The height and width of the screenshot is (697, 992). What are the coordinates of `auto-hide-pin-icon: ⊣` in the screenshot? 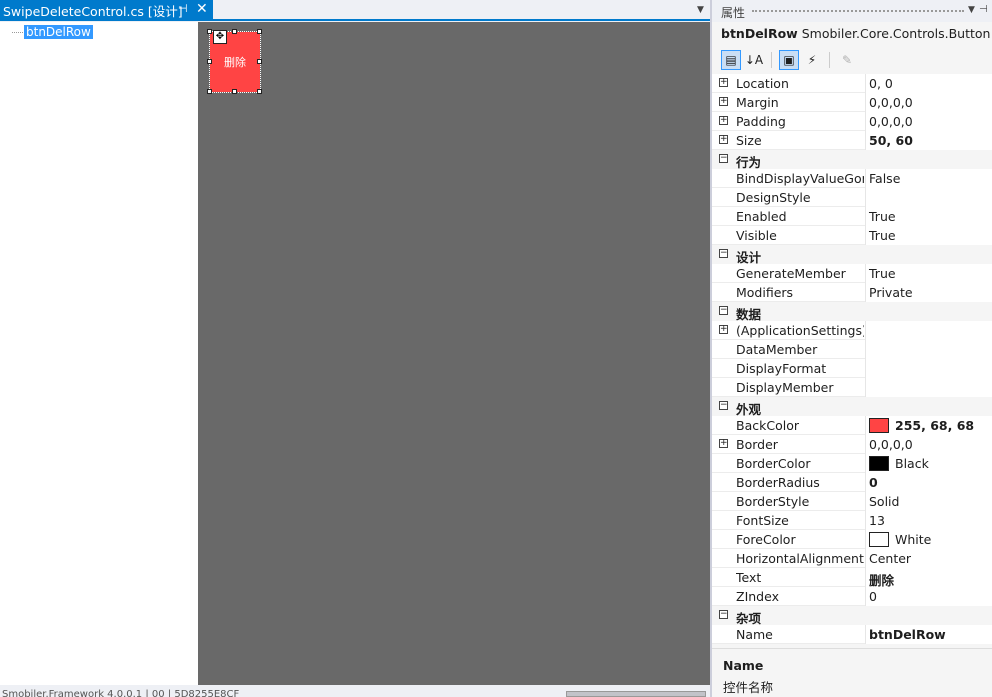 It's located at (983, 9).